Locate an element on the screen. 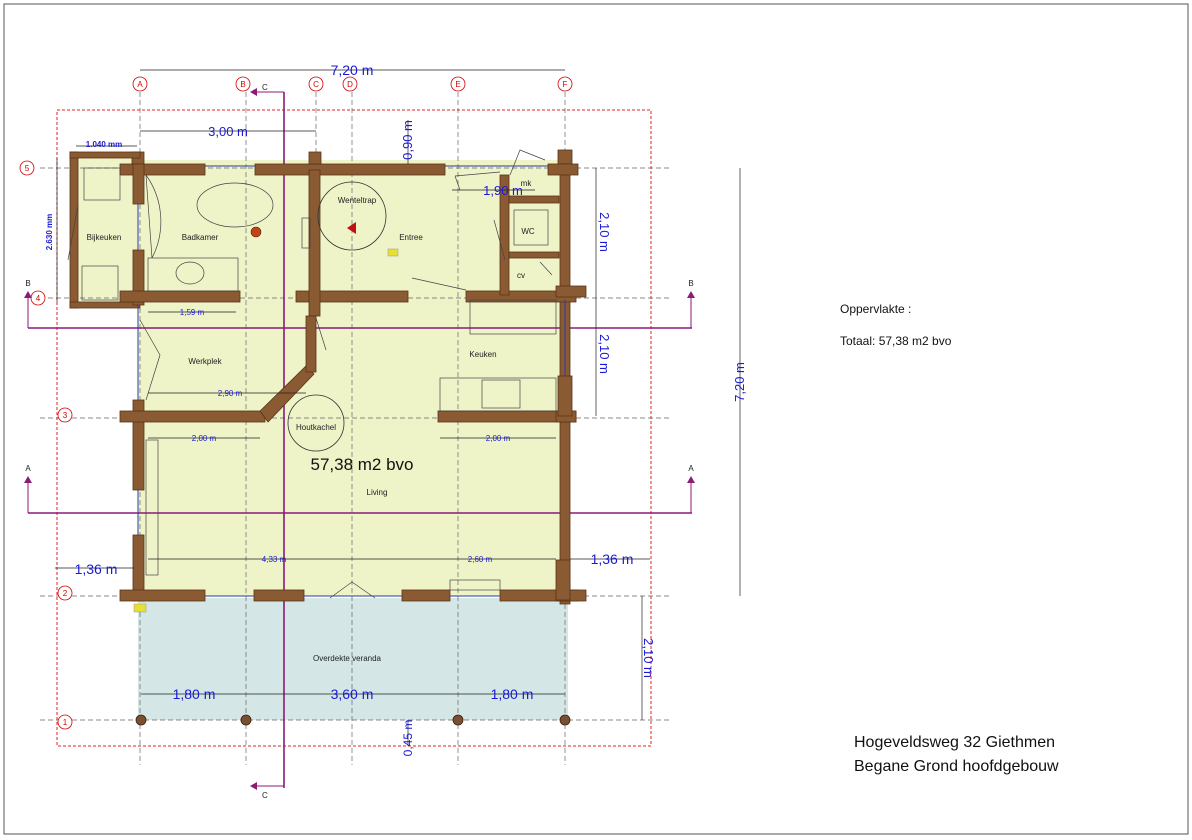 This screenshot has height=840, width=1192. dim-a-to-c: 3,00 m is located at coordinates (228, 131).